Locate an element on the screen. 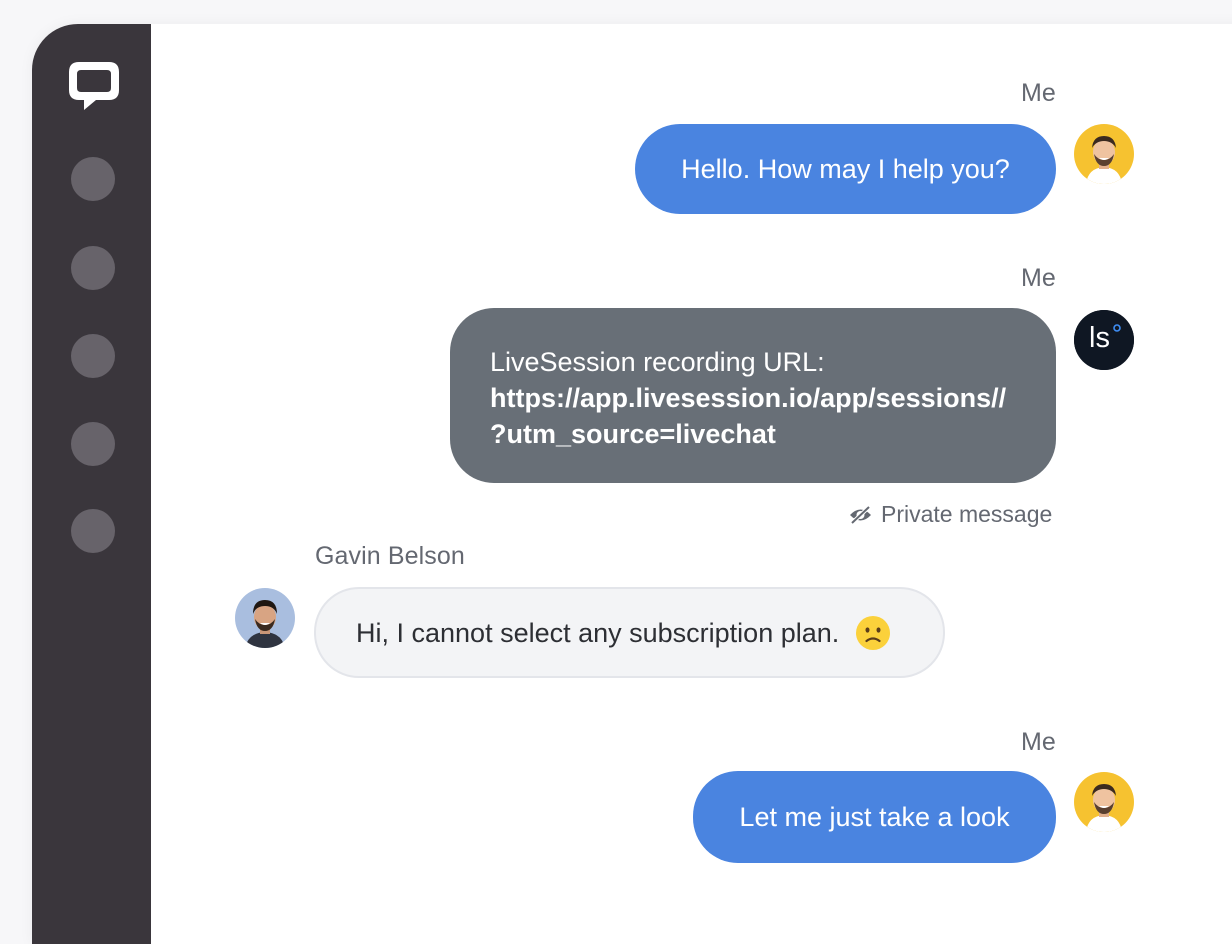 The height and width of the screenshot is (944, 1232). livechat-logo-icon is located at coordinates (94, 86).